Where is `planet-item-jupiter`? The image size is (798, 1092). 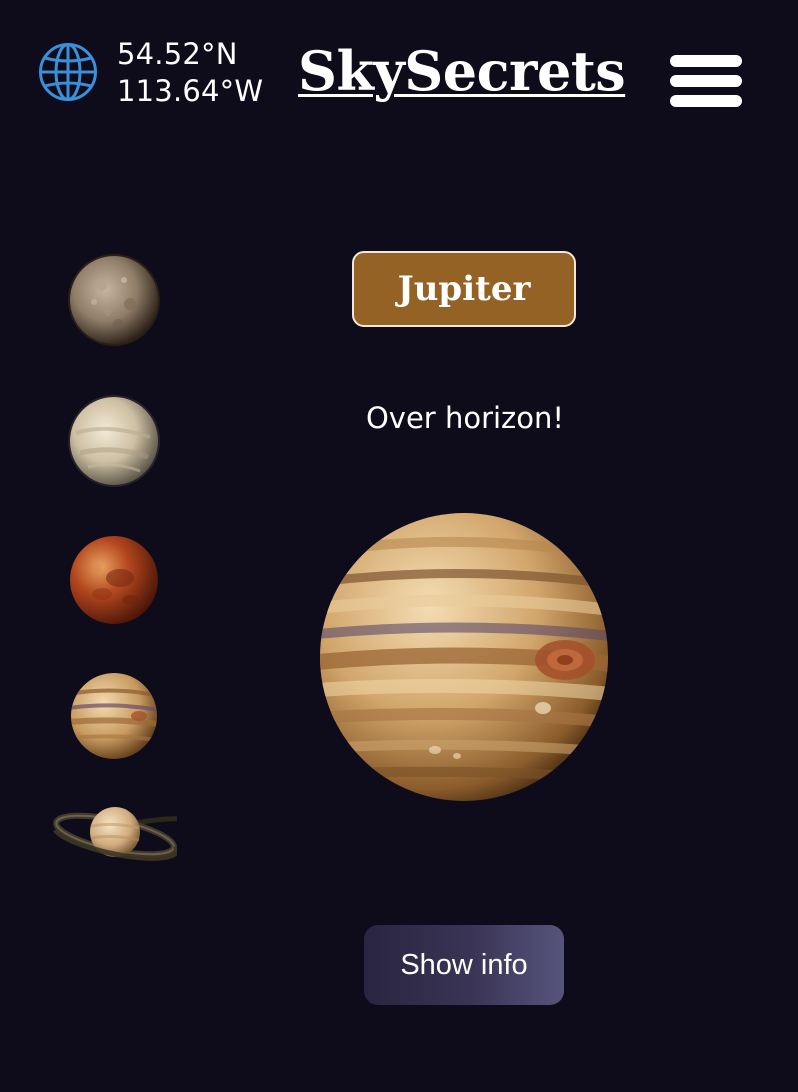
planet-item-jupiter is located at coordinates (114, 716).